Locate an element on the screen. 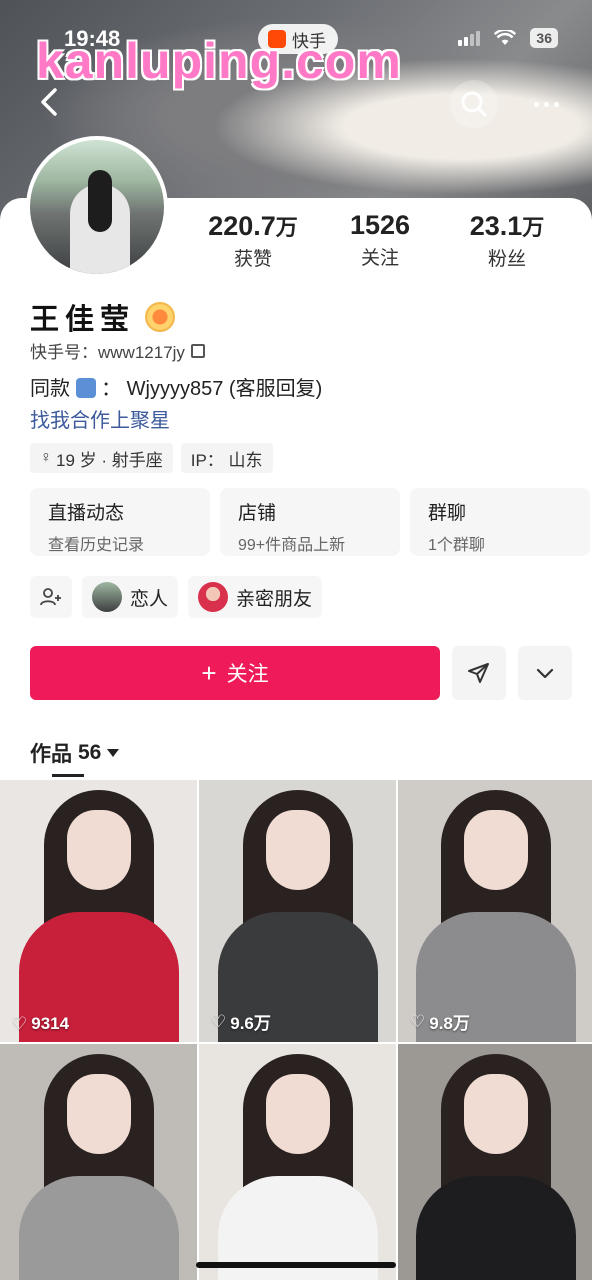  relation-label: 恋人 is located at coordinates (149, 599).